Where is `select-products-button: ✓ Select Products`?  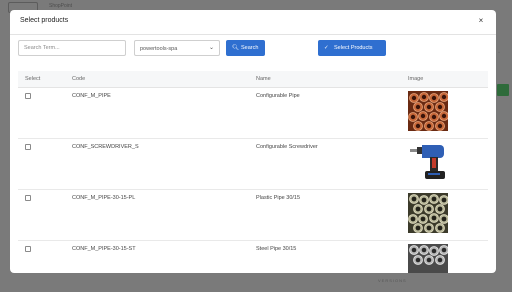 select-products-button: ✓ Select Products is located at coordinates (352, 48).